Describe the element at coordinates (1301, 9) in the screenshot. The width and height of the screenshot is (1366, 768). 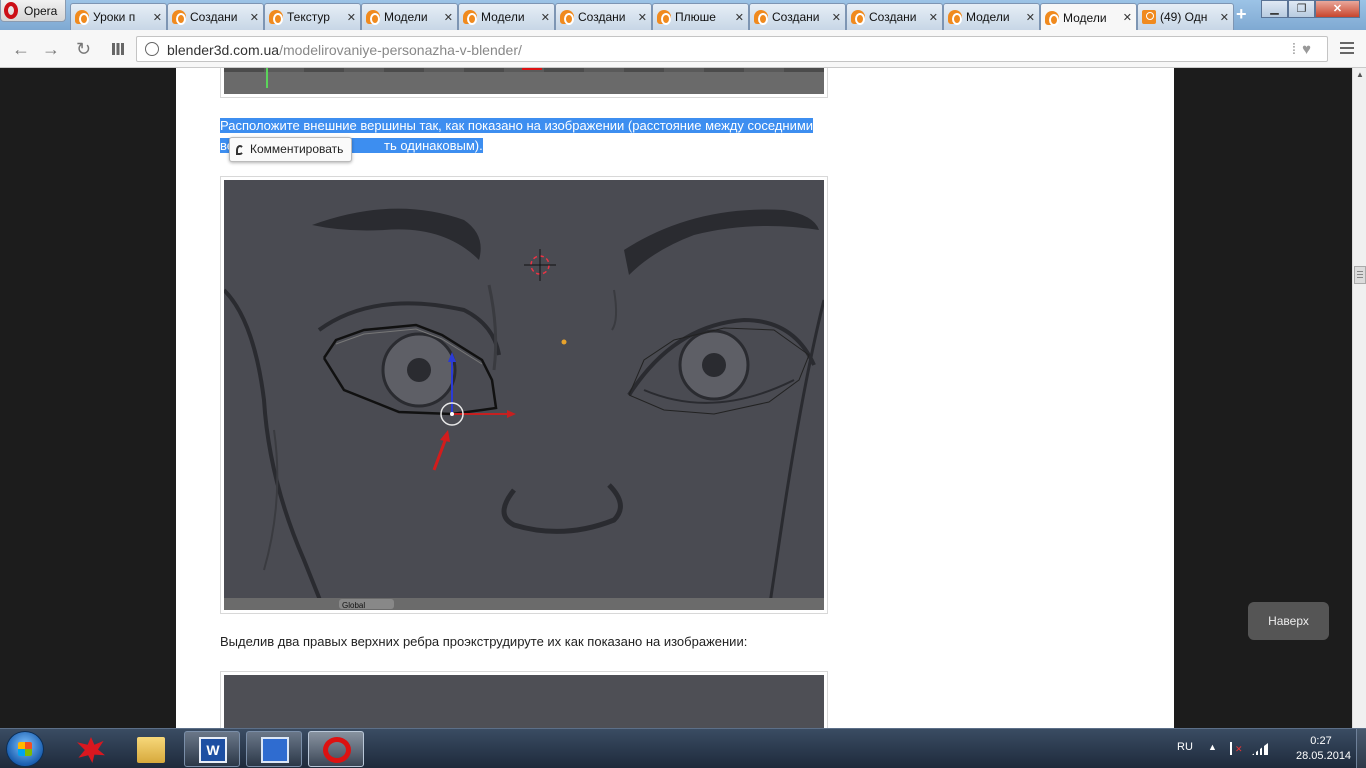
I see `maximize-button: ❐` at that location.